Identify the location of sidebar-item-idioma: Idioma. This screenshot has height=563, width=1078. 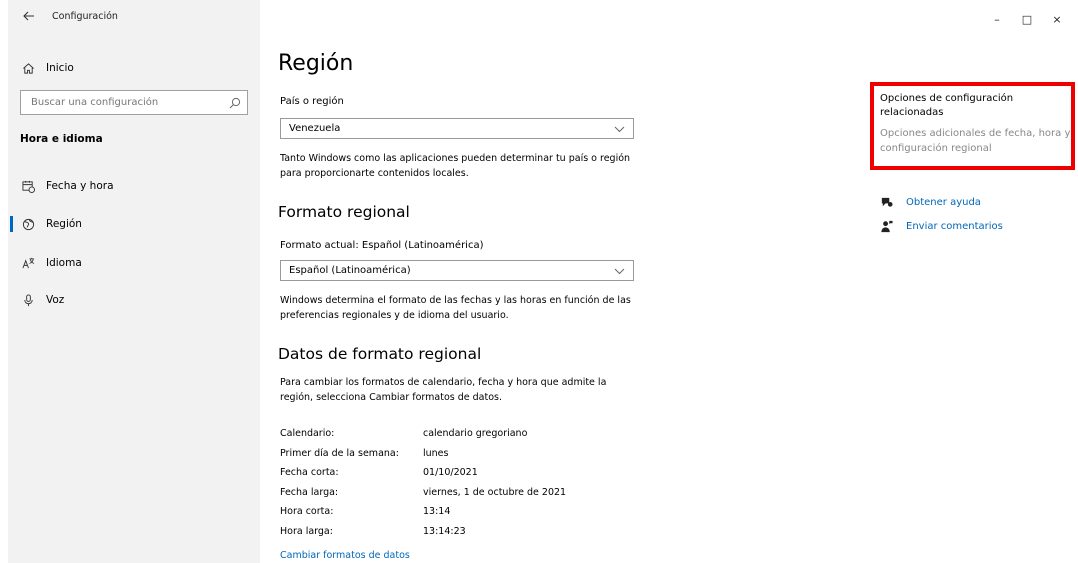
(134, 263).